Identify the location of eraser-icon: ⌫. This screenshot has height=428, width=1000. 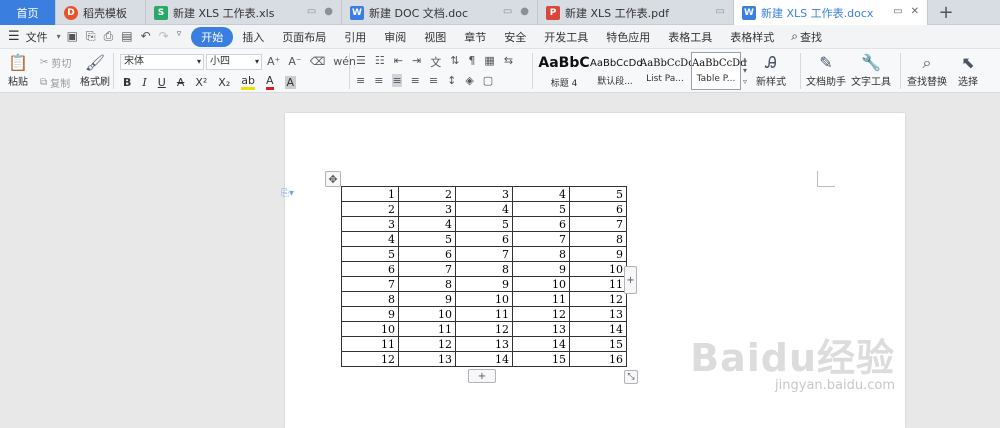
(318, 61).